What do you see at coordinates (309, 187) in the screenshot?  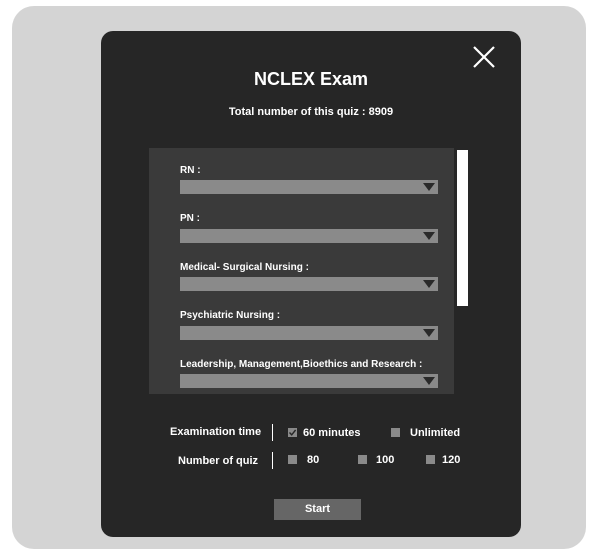 I see `category-select-rn` at bounding box center [309, 187].